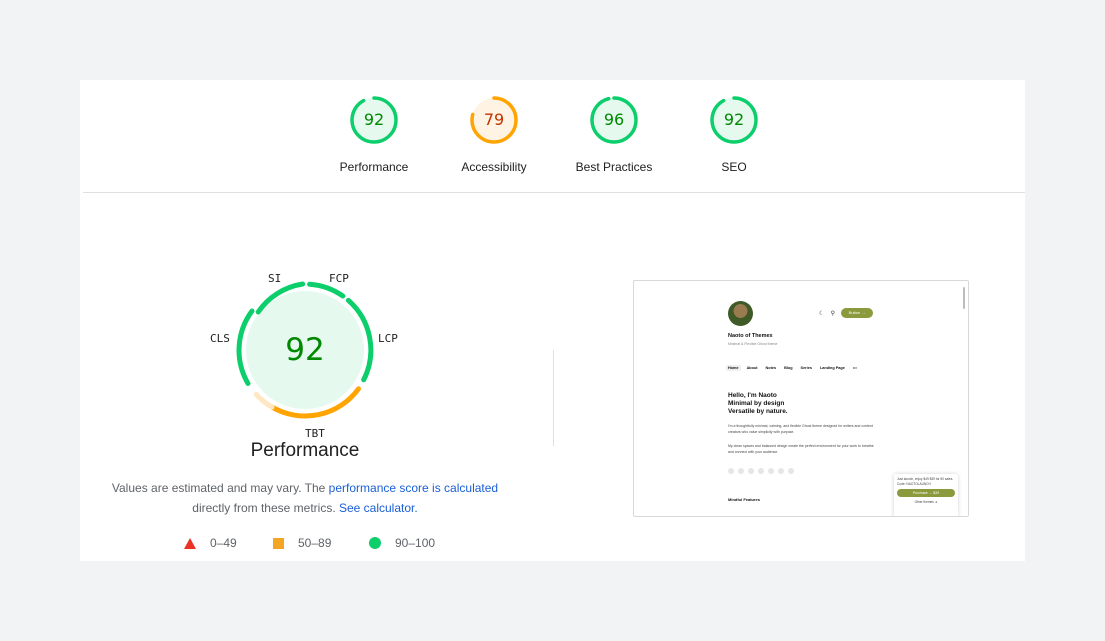 This screenshot has height=641, width=1105. What do you see at coordinates (753, 344) in the screenshot?
I see `site-tagline: Minimal & Flexible Ghost theme` at bounding box center [753, 344].